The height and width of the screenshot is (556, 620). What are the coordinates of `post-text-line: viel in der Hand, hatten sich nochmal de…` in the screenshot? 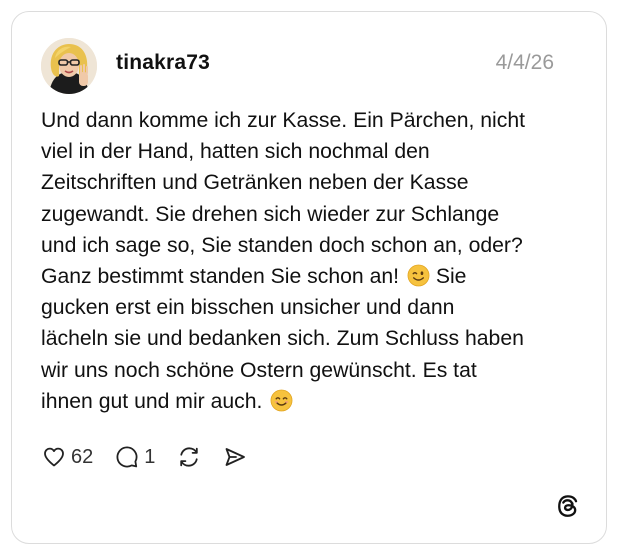 It's located at (235, 152).